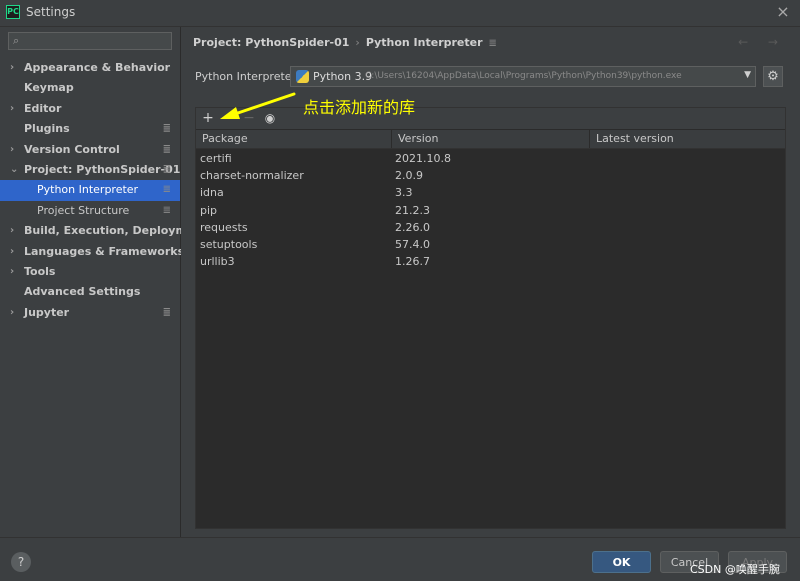  Describe the element at coordinates (258, 105) in the screenshot. I see `annotation-arrow-icon` at that location.